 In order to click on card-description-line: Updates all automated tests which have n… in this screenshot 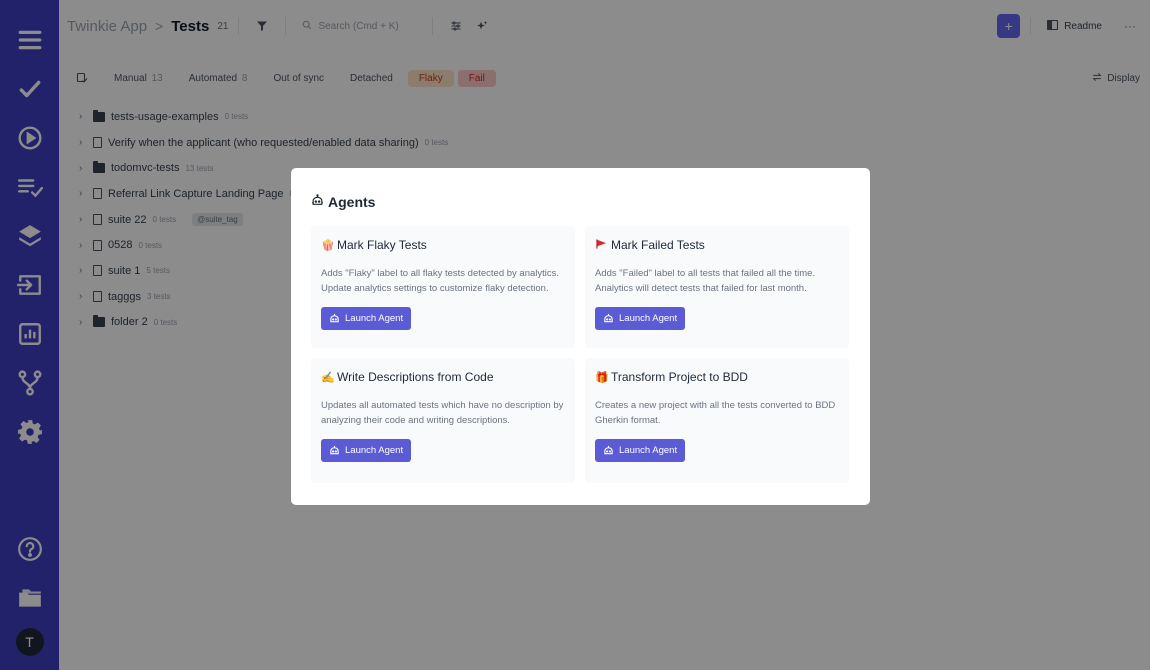, I will do `click(442, 405)`.